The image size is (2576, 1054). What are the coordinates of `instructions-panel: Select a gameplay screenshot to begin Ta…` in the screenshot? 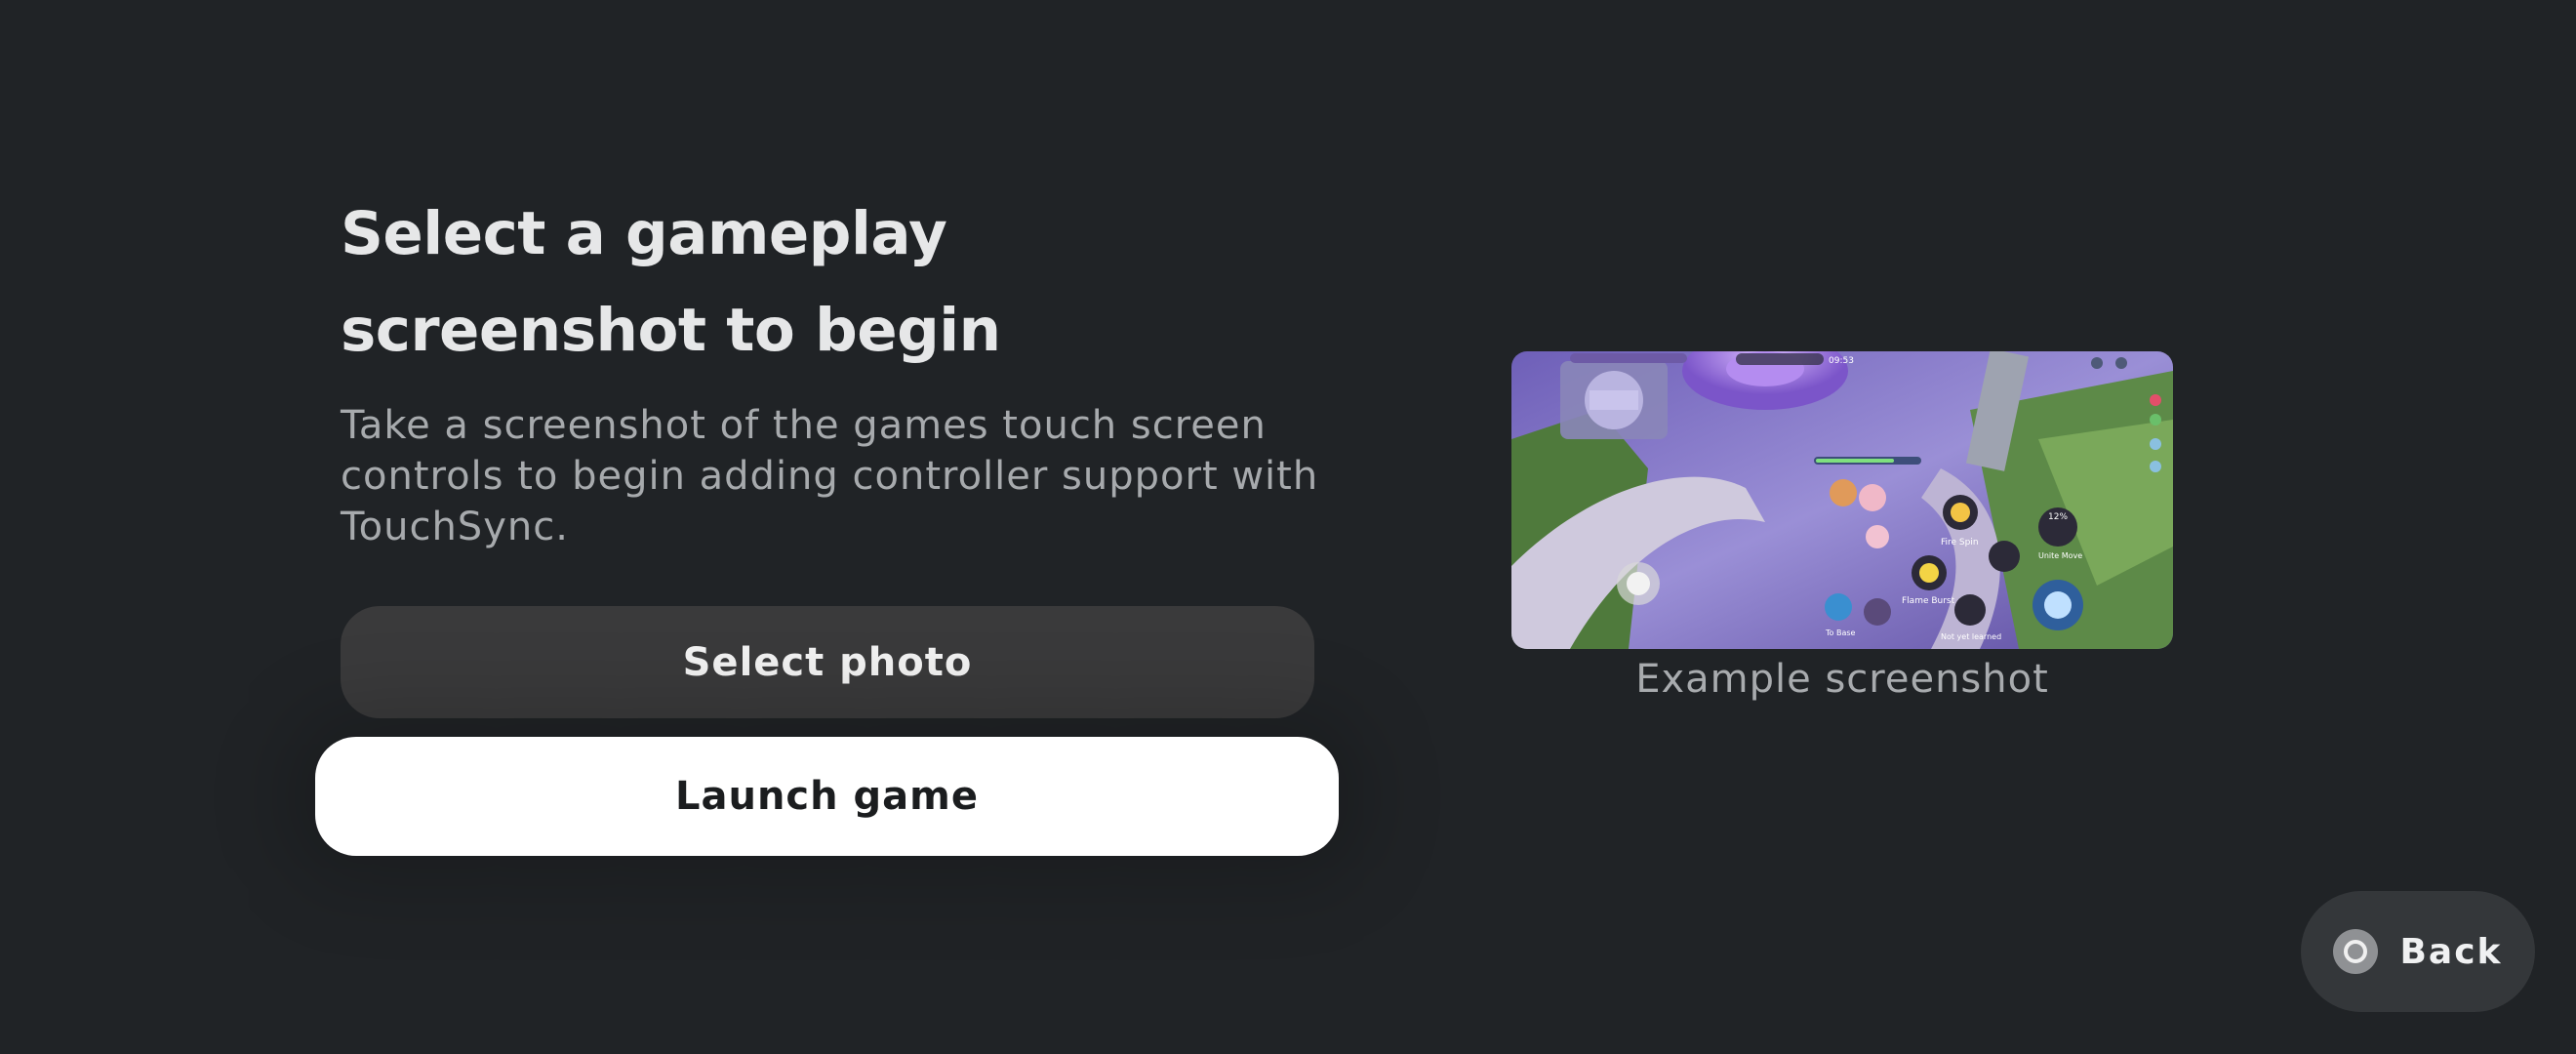 It's located at (829, 368).